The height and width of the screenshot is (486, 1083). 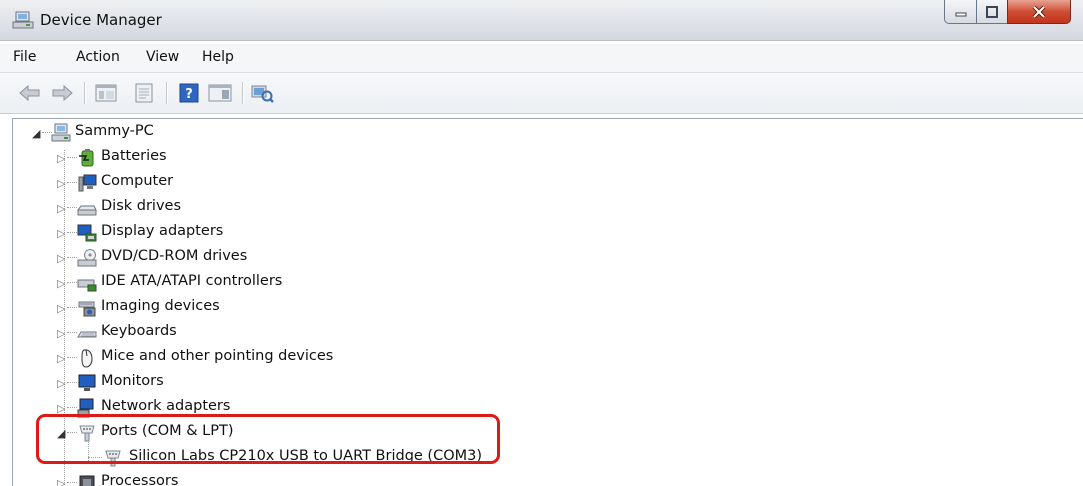 I want to click on camera-icon, so click(x=87, y=309).